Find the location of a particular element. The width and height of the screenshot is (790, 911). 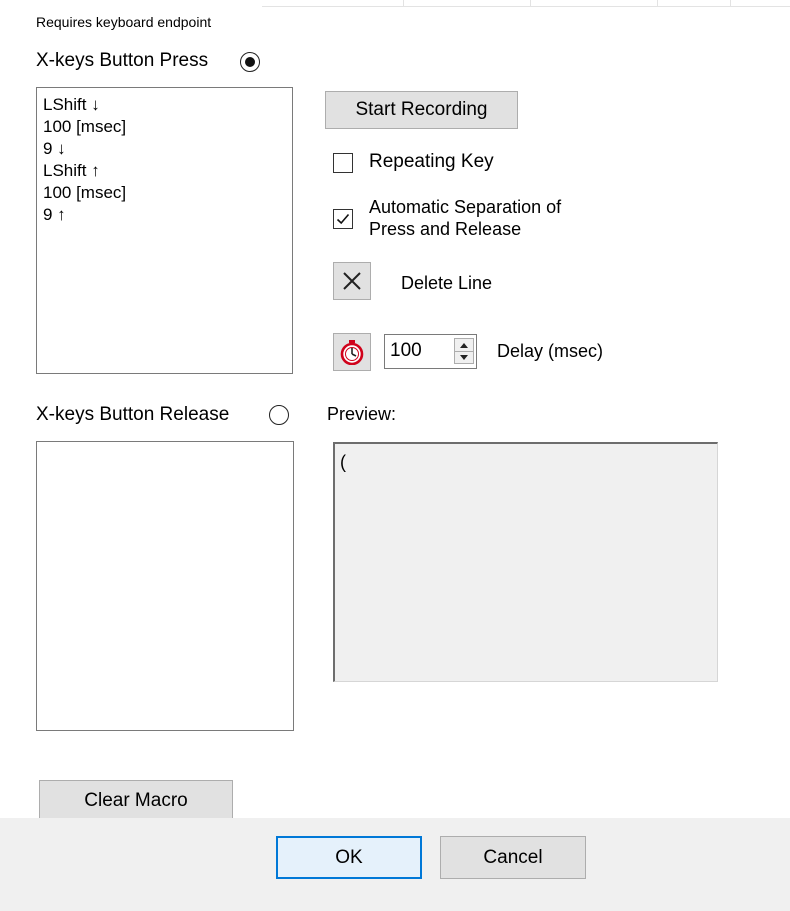

delay-value: 100 is located at coordinates (406, 350).